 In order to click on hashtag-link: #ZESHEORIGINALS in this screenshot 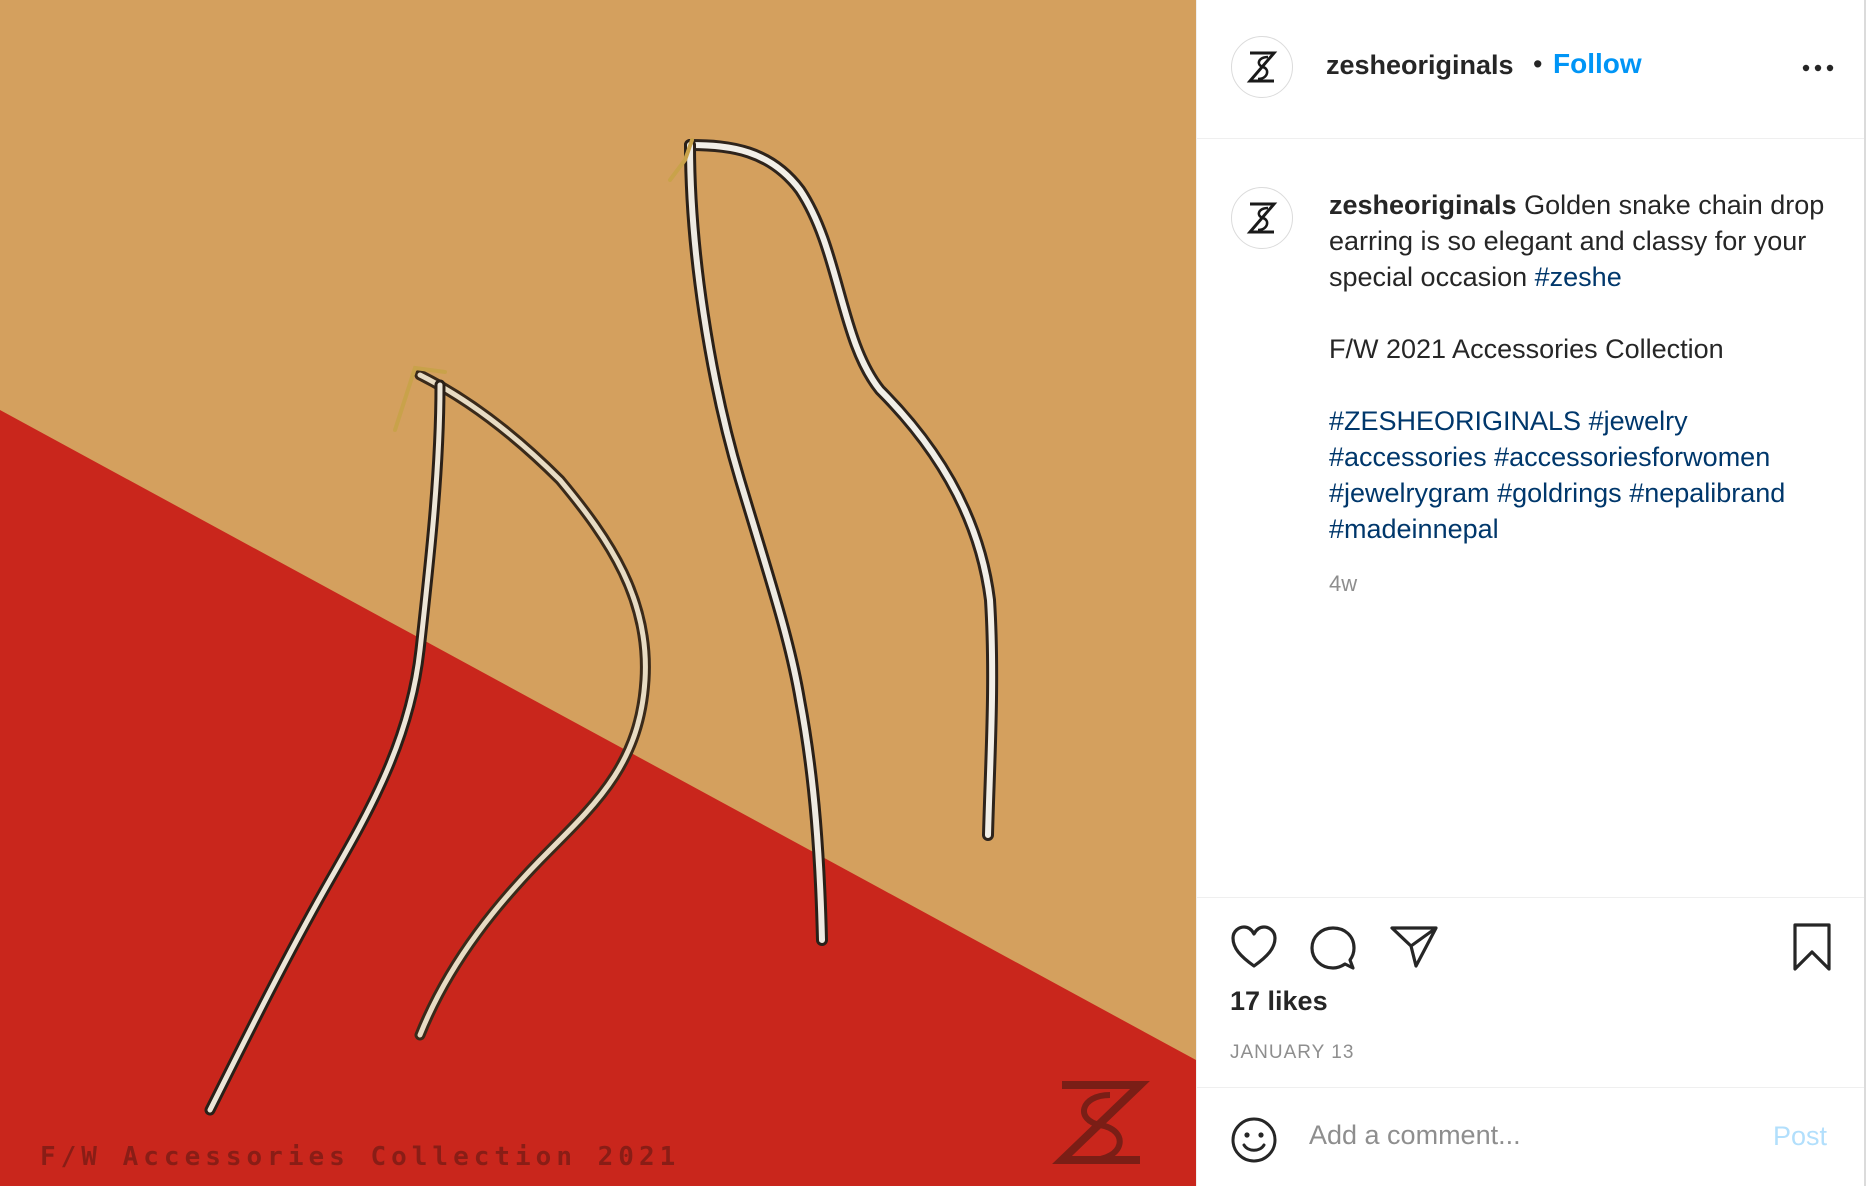, I will do `click(1455, 421)`.